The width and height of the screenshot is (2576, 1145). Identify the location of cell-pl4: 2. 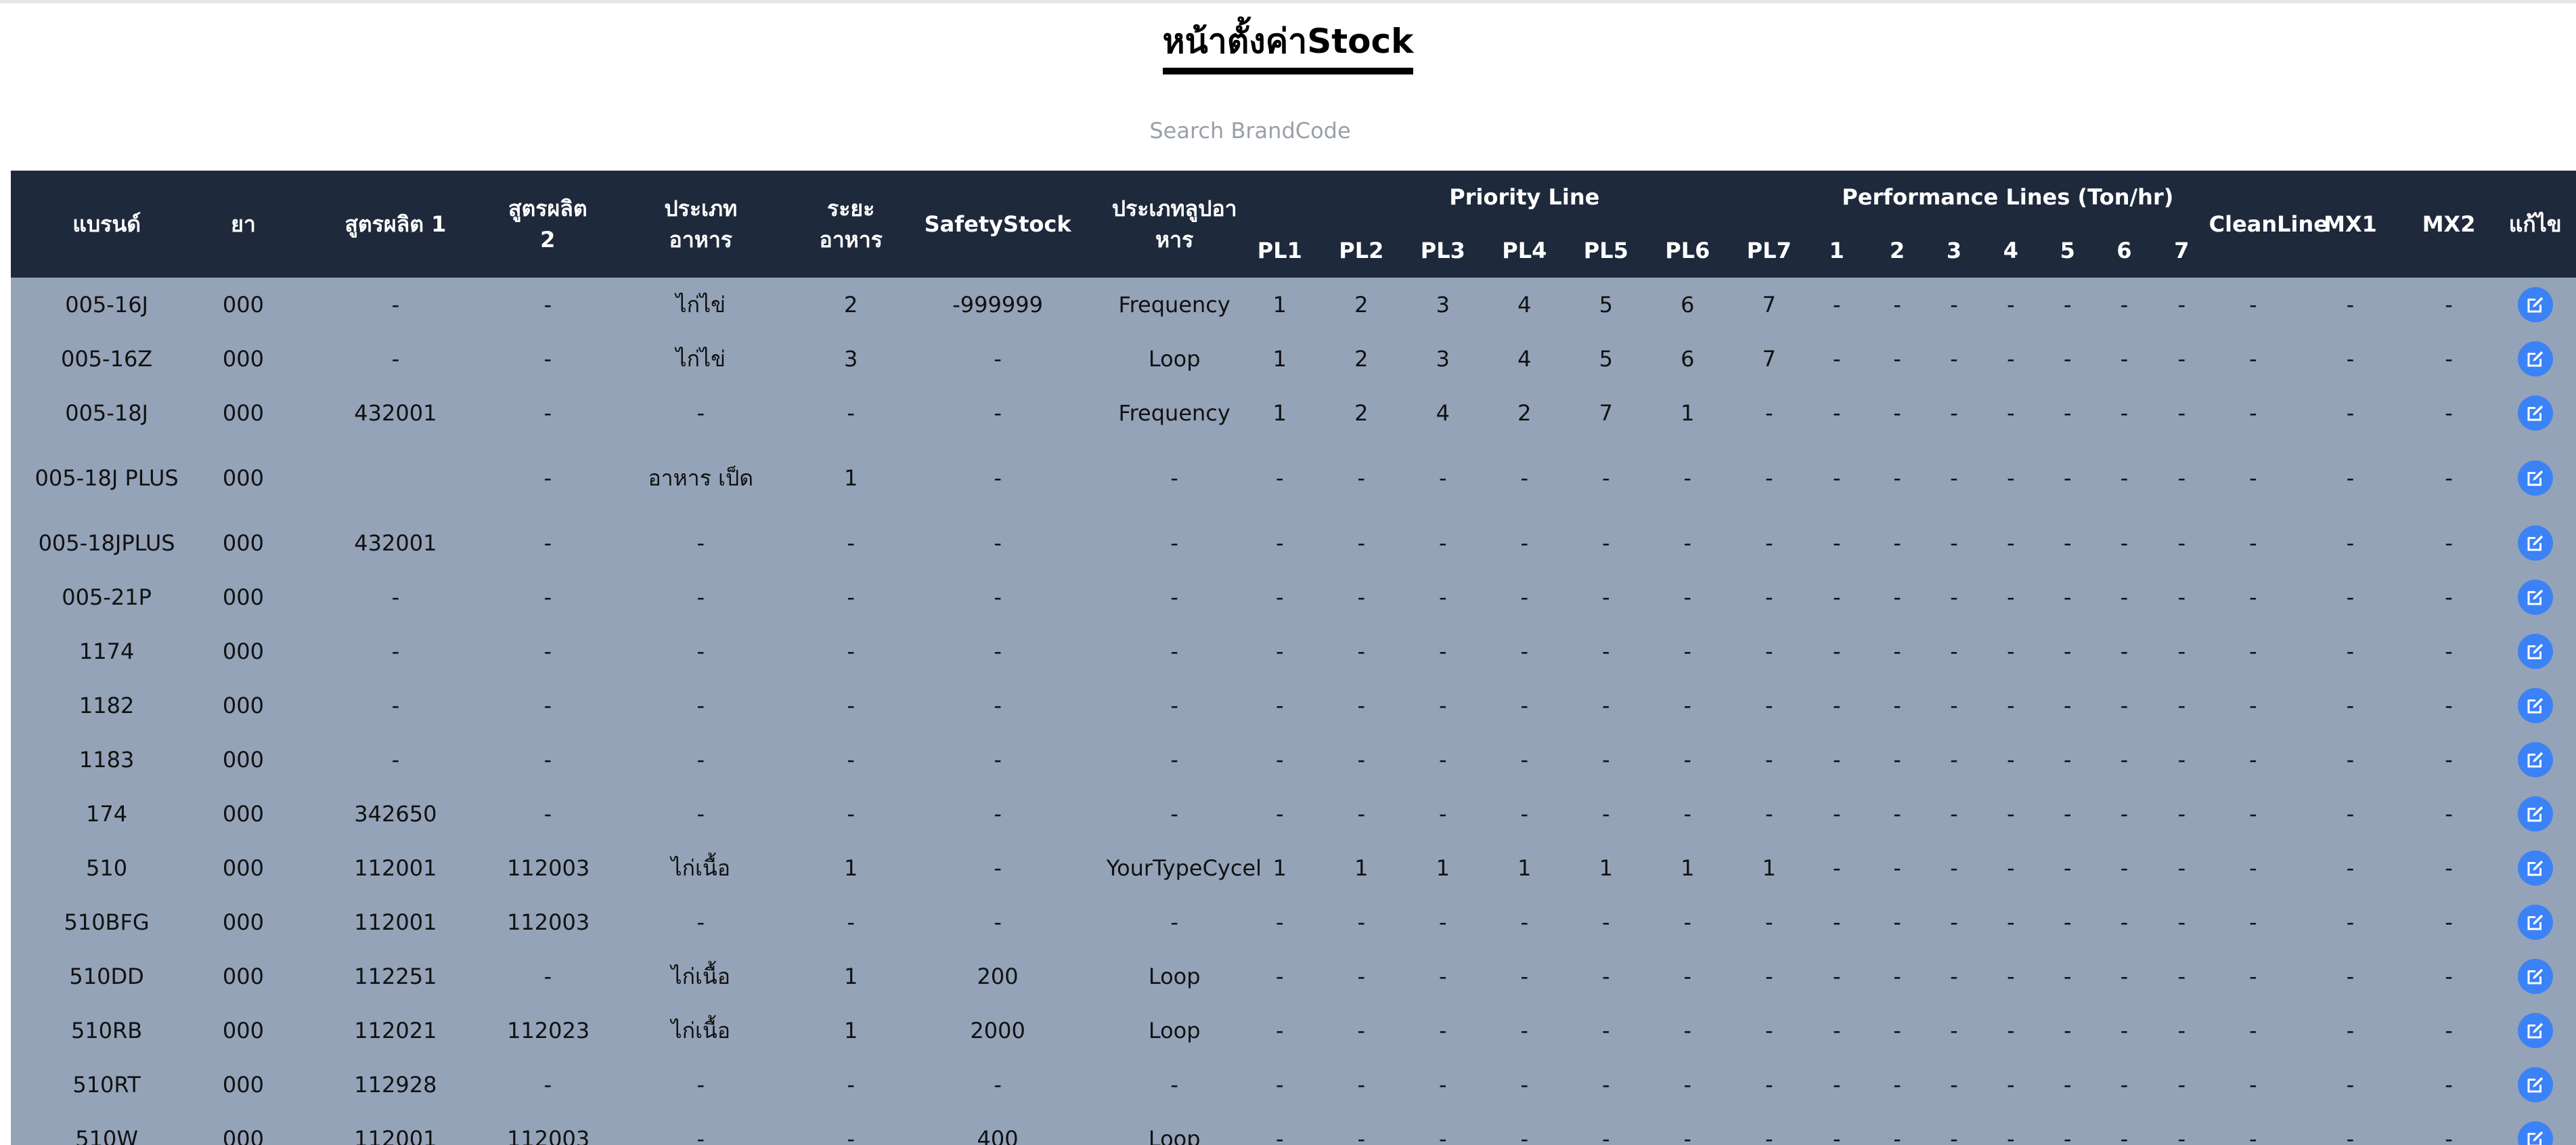
(1524, 413).